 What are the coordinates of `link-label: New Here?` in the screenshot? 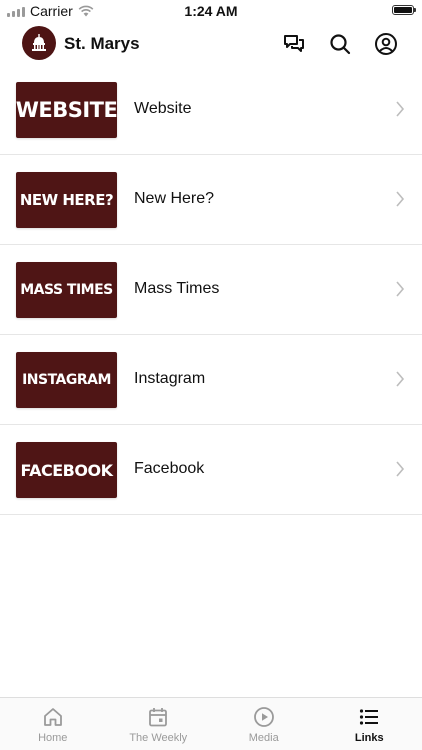 It's located at (174, 198).